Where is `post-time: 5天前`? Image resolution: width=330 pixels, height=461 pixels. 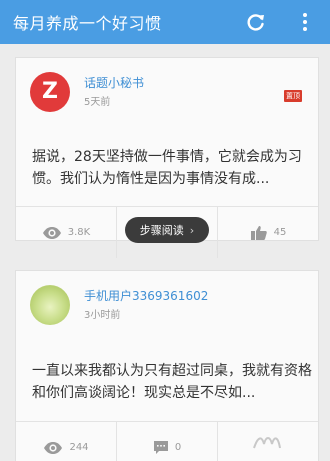 post-time: 5天前 is located at coordinates (97, 102).